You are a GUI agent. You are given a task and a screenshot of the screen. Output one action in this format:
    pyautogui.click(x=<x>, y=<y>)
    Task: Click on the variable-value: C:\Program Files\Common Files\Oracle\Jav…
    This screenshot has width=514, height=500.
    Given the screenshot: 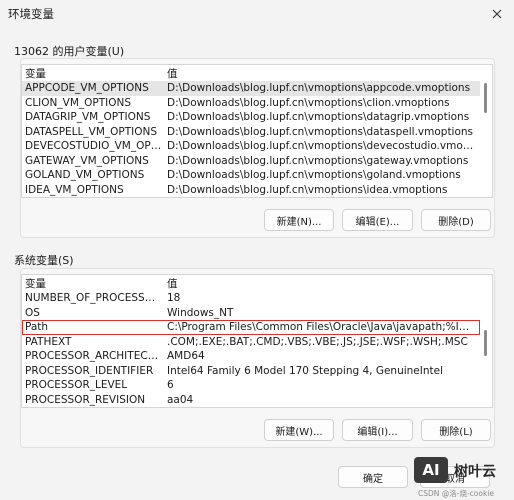 What is the action you would take?
    pyautogui.click(x=322, y=327)
    